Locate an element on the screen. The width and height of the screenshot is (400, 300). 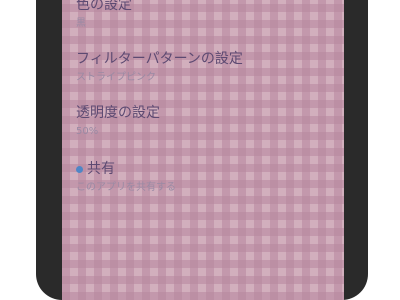
share-dot-icon is located at coordinates (79, 169).